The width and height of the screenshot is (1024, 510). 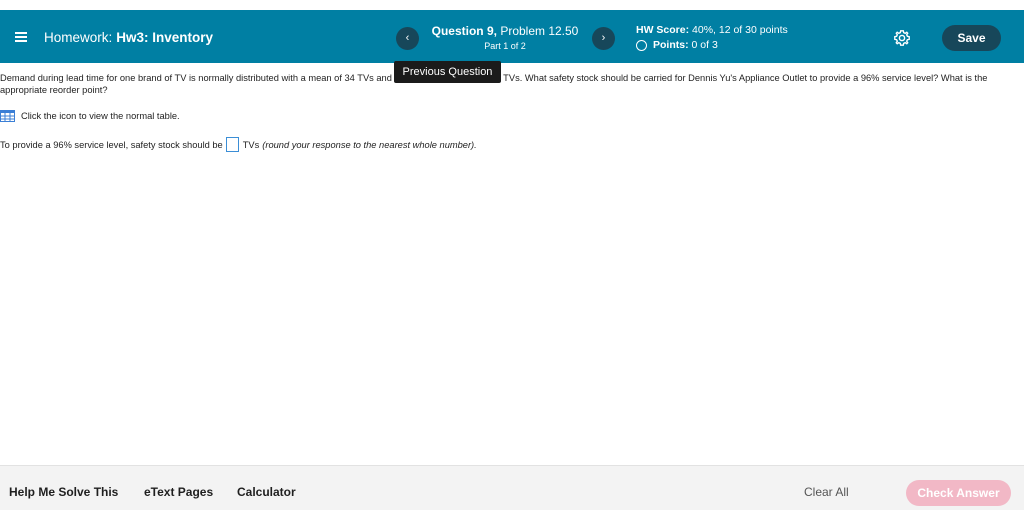 What do you see at coordinates (740, 30) in the screenshot?
I see `score-value: 40%, 12 of 30 points` at bounding box center [740, 30].